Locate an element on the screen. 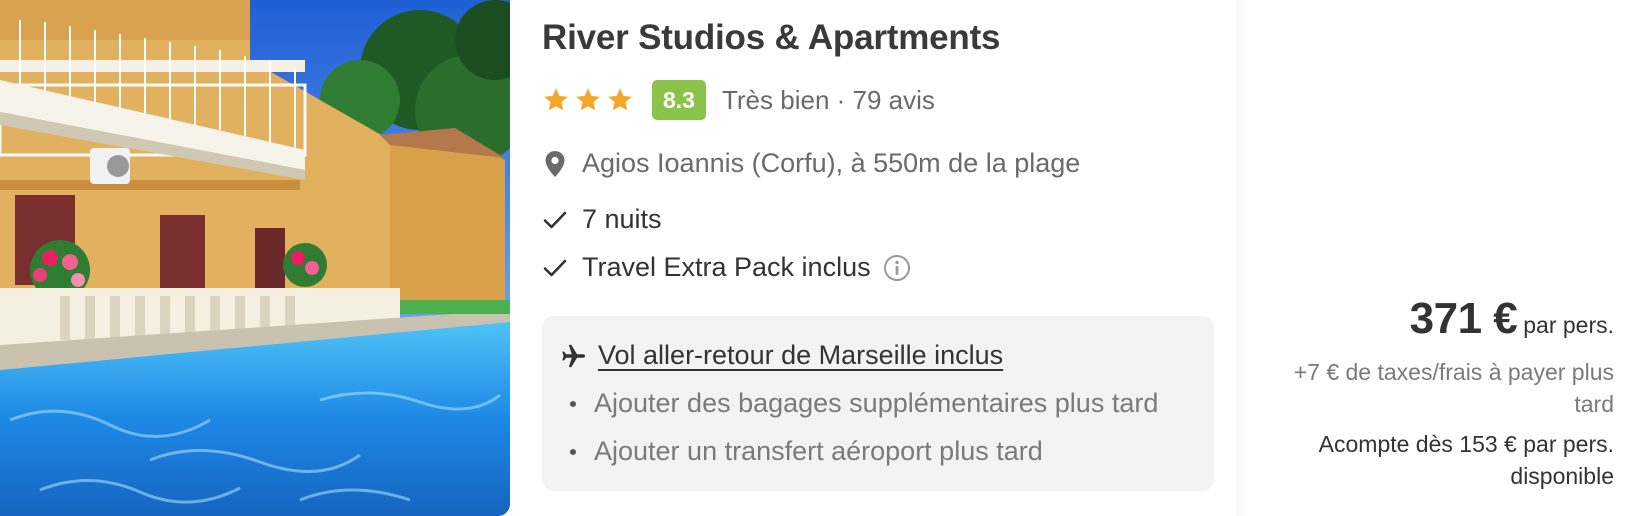 The image size is (1634, 516). star-rating is located at coordinates (590, 100).